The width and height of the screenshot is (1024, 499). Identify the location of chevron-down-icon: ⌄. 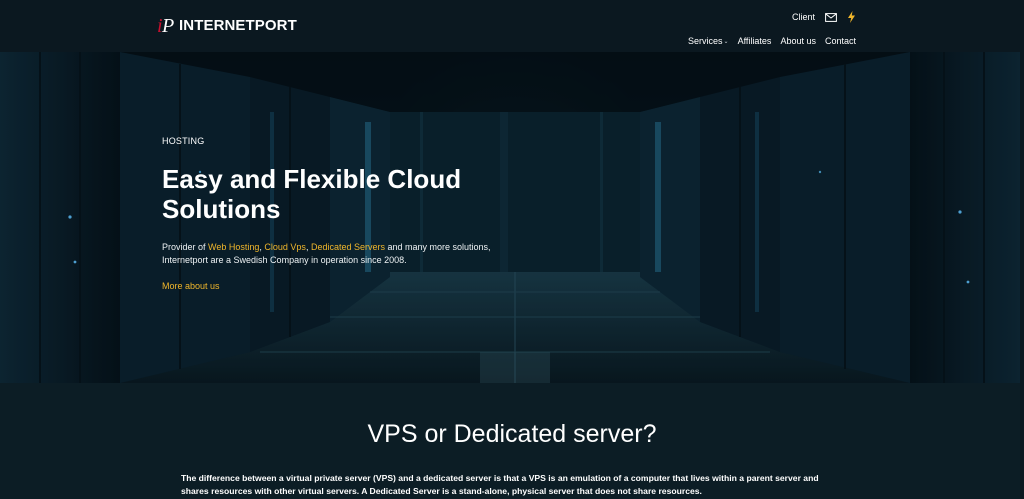
(726, 42).